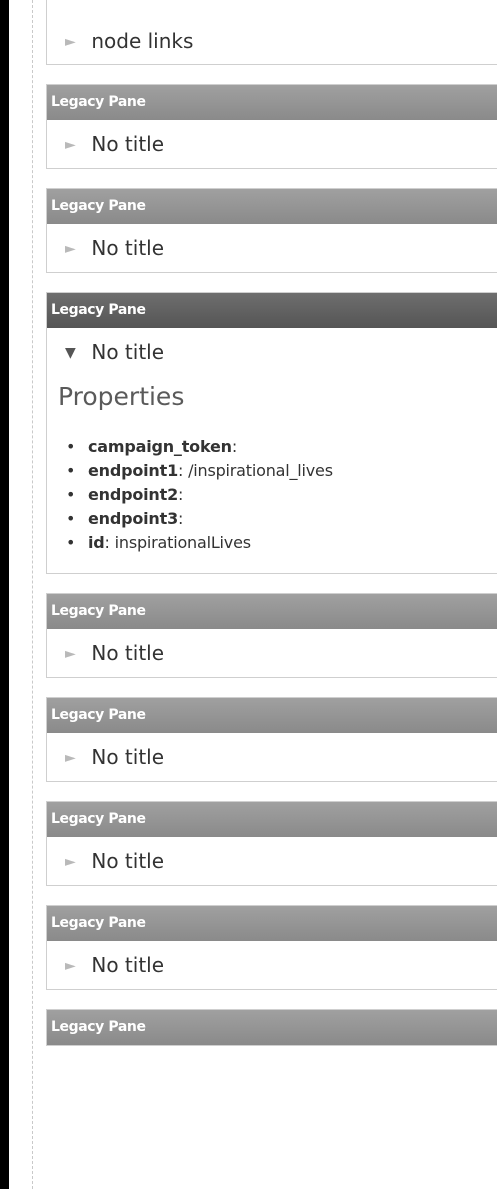 The image size is (497, 1189). What do you see at coordinates (272, 352) in the screenshot?
I see `pane-title-row: ▼ No title` at bounding box center [272, 352].